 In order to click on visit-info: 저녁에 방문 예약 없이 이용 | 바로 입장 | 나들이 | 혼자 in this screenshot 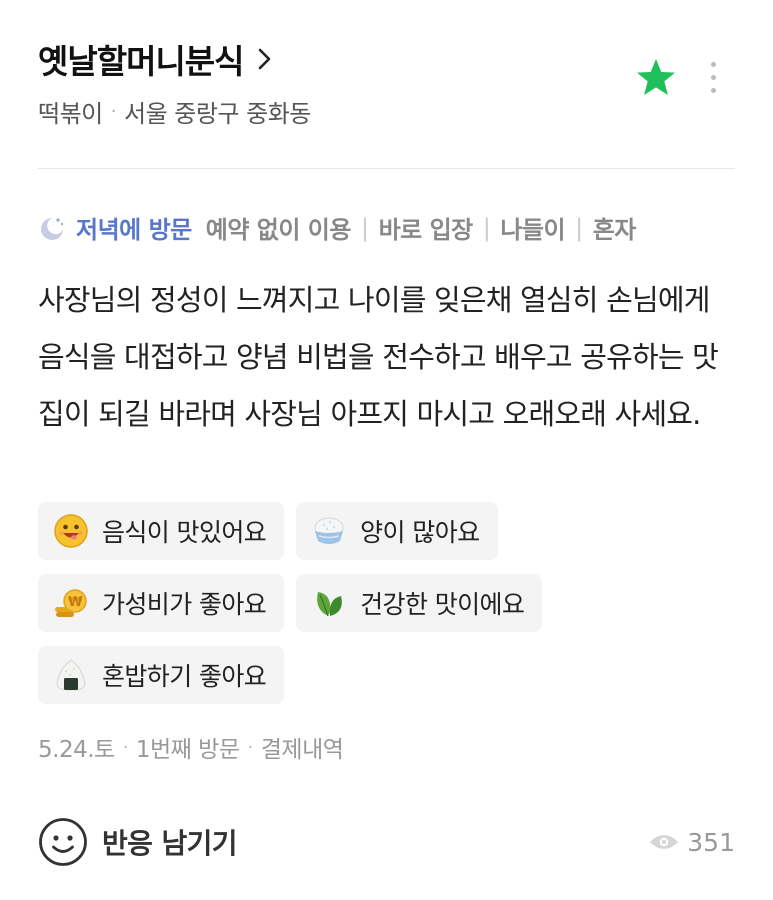, I will do `click(337, 227)`.